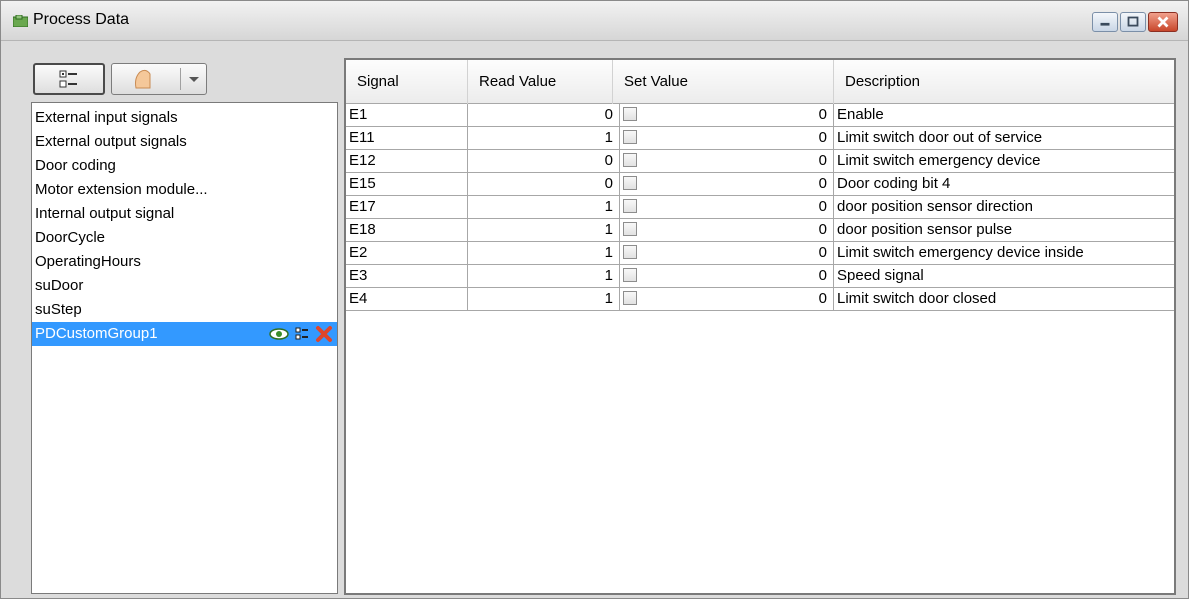 Image resolution: width=1189 pixels, height=599 pixels. I want to click on column-header-signal: Signal, so click(407, 82).